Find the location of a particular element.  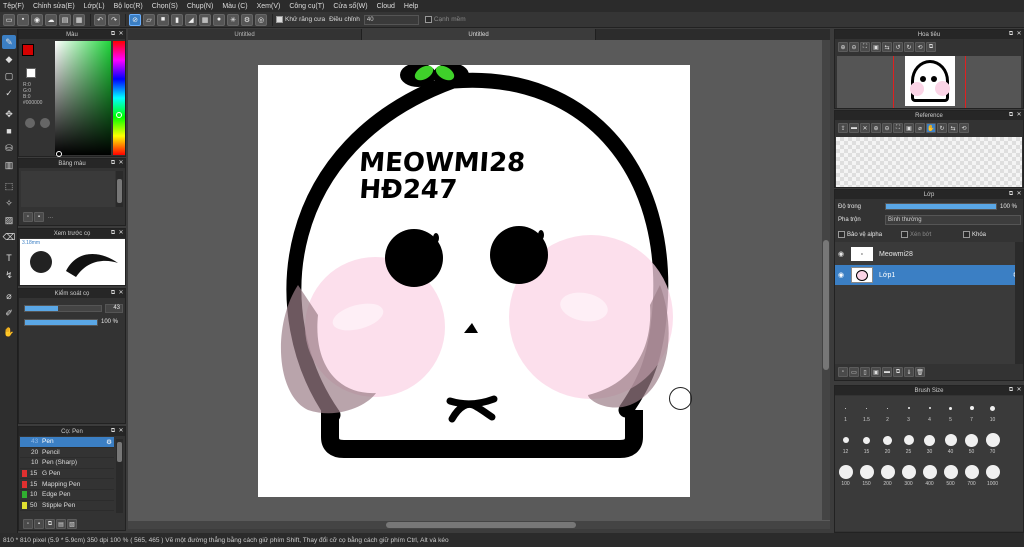

swatch-grid is located at coordinates (68, 189).